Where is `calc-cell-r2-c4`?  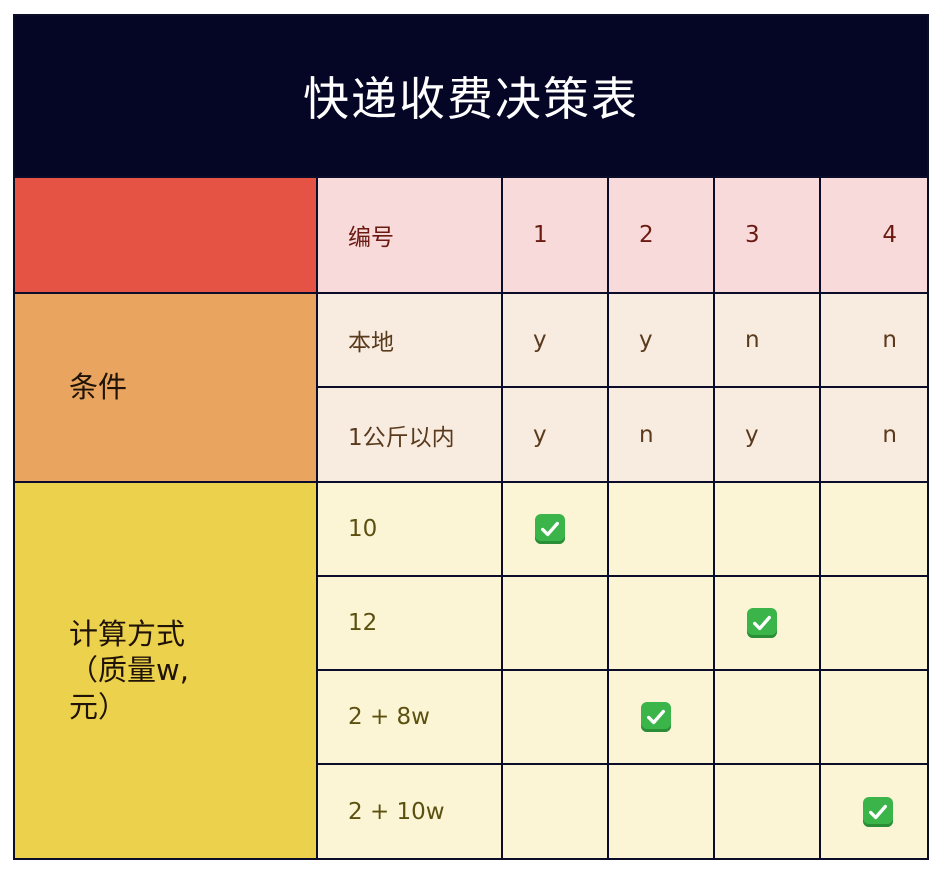 calc-cell-r2-c4 is located at coordinates (874, 623).